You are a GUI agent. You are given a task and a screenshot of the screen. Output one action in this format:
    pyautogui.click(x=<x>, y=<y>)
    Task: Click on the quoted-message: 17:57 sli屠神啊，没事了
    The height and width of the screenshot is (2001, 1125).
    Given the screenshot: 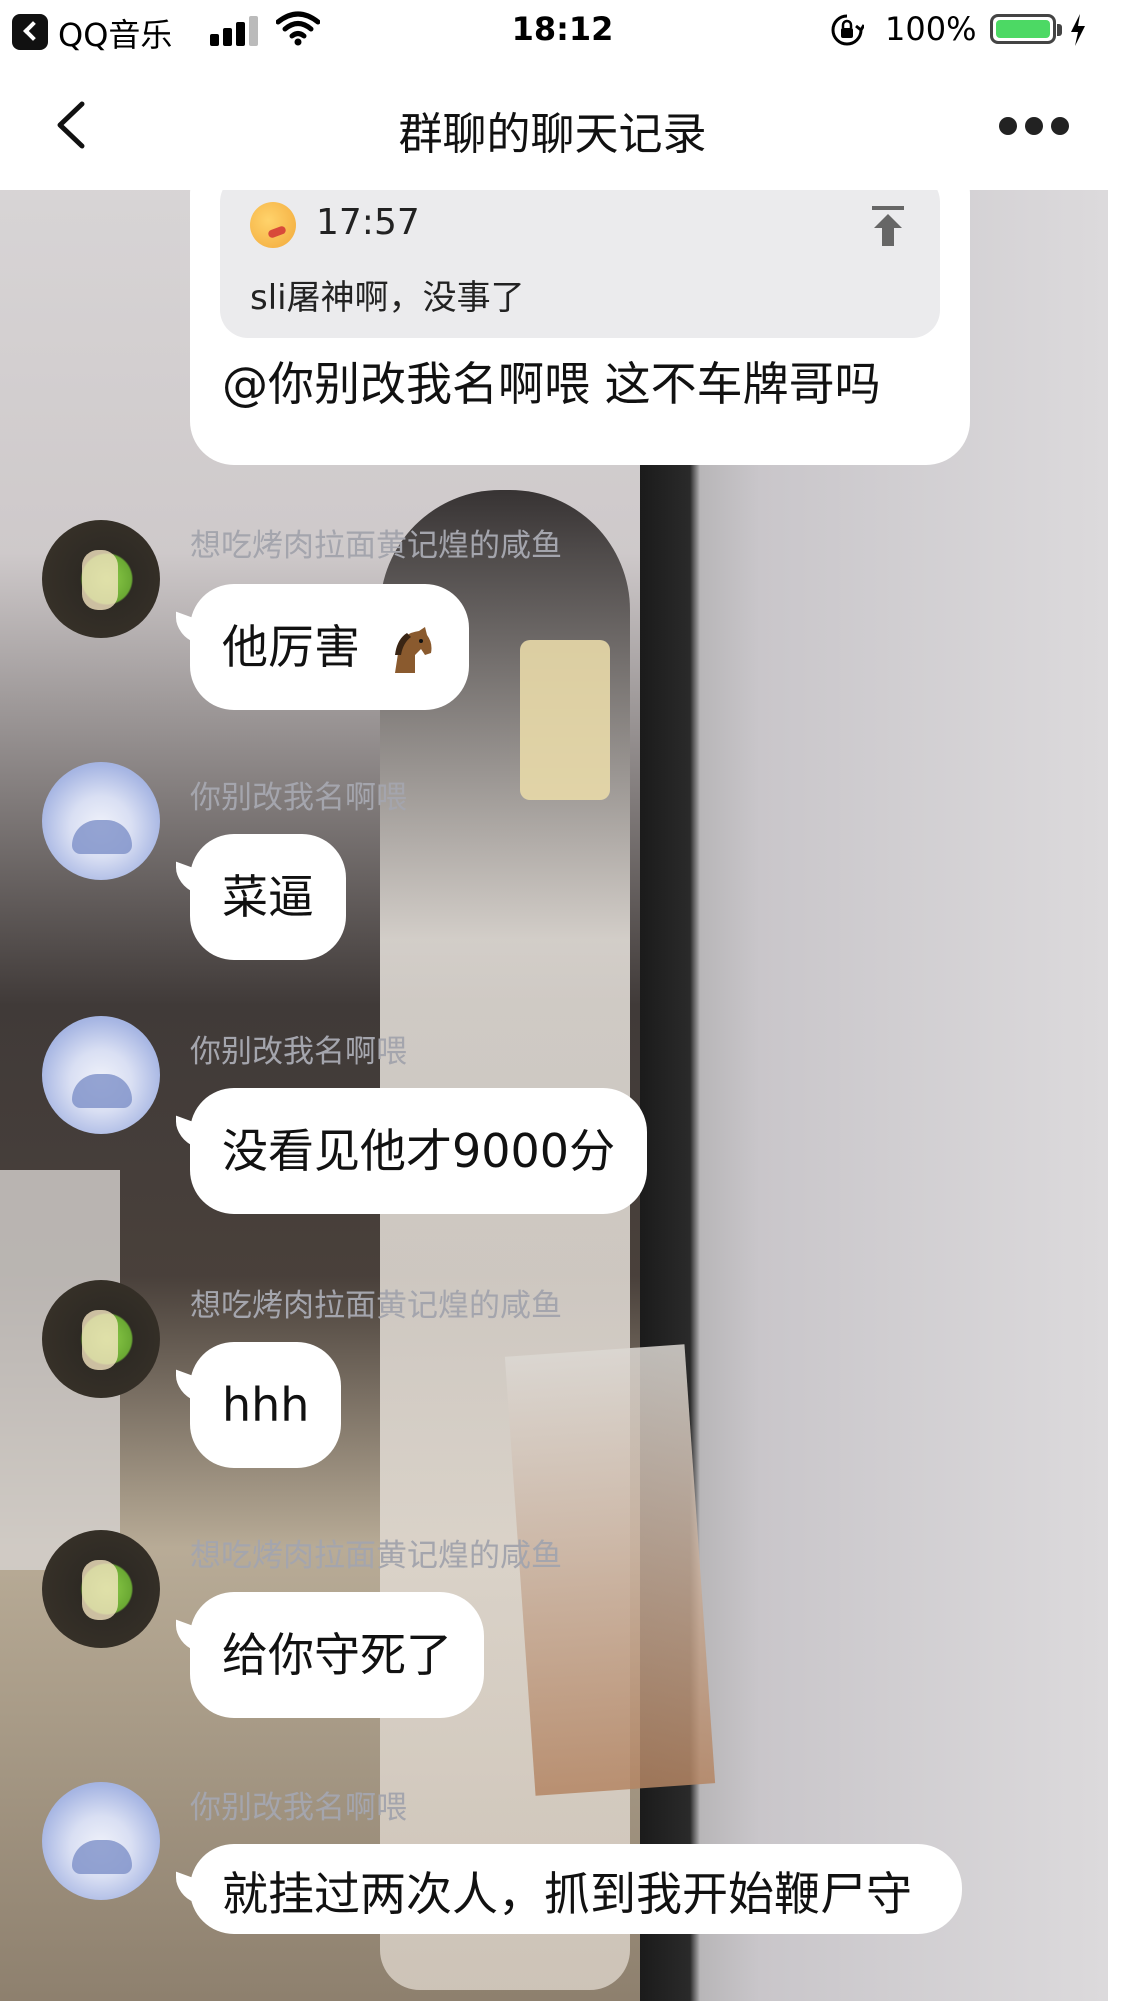 What is the action you would take?
    pyautogui.click(x=580, y=264)
    